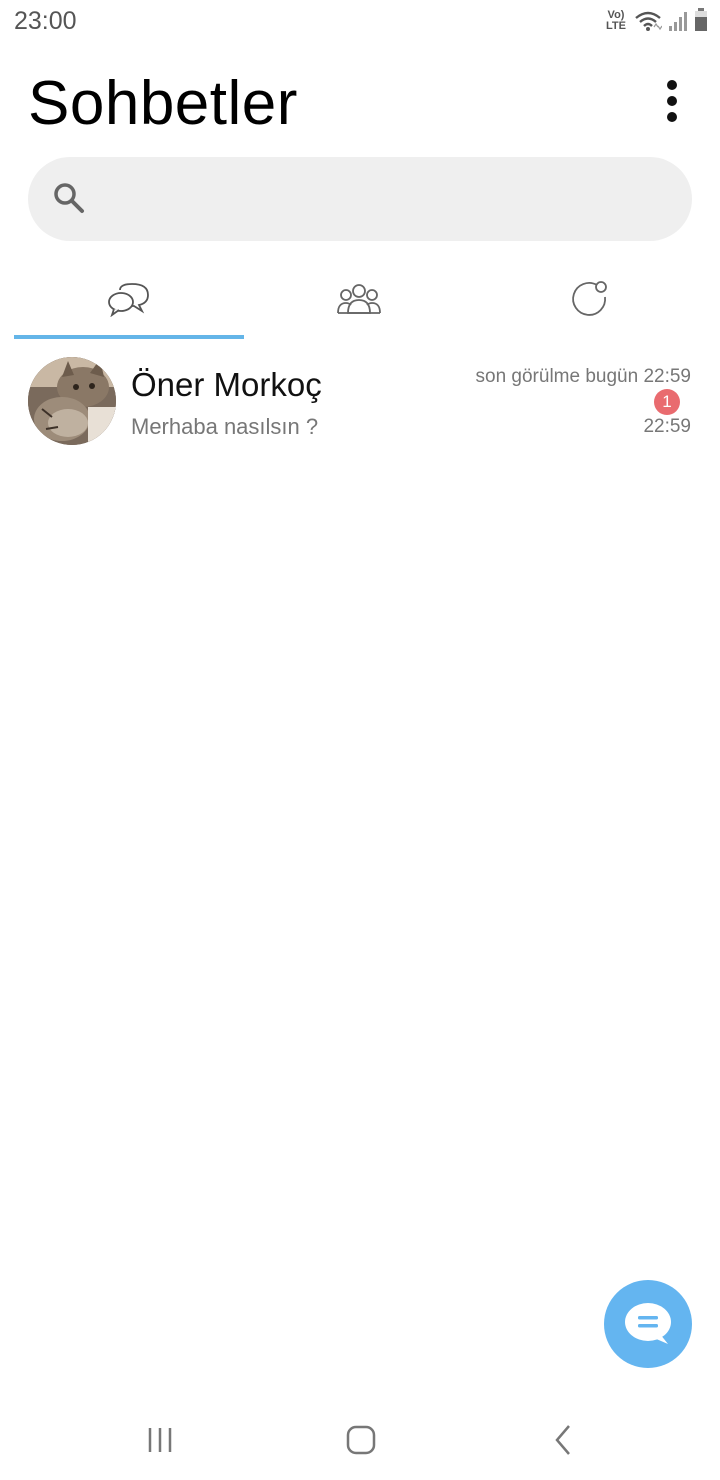 The image size is (720, 1480). I want to click on page-title: Sohbetler, so click(163, 103).